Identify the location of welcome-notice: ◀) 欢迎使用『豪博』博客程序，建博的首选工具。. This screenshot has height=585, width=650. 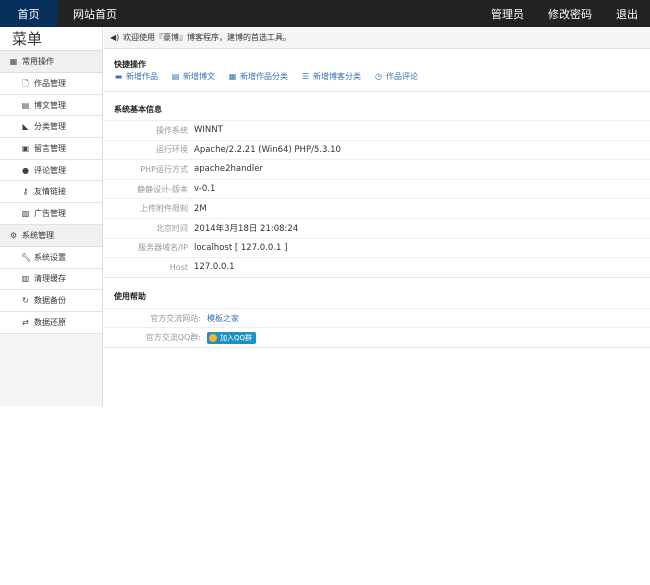
(377, 38).